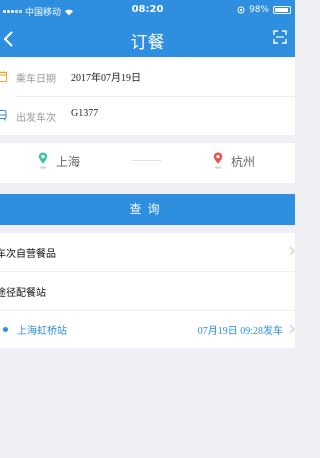 Image resolution: width=320 pixels, height=458 pixels. I want to click on stop-time: 07月19日 09:28发车, so click(240, 331).